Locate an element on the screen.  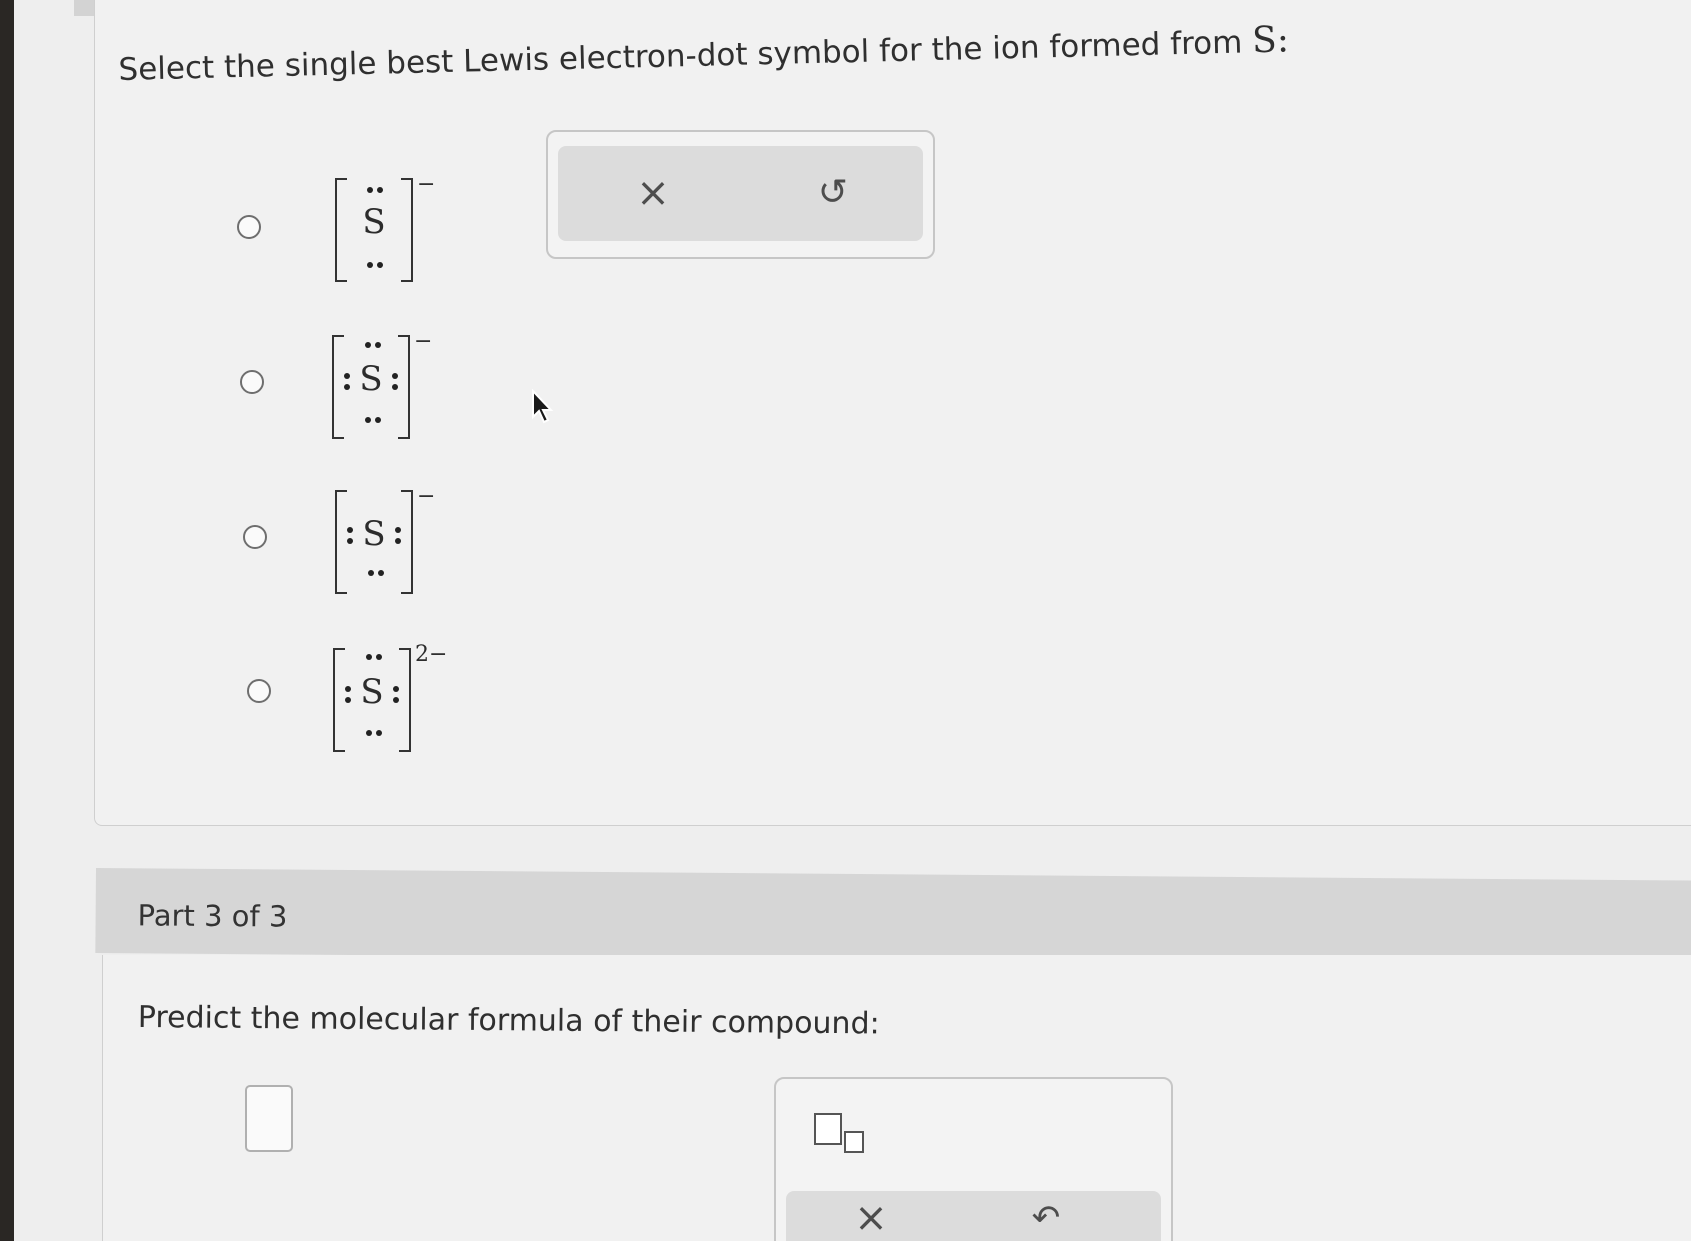
part-3-toolbar-button-strip: × ↶ is located at coordinates (973, 1216).